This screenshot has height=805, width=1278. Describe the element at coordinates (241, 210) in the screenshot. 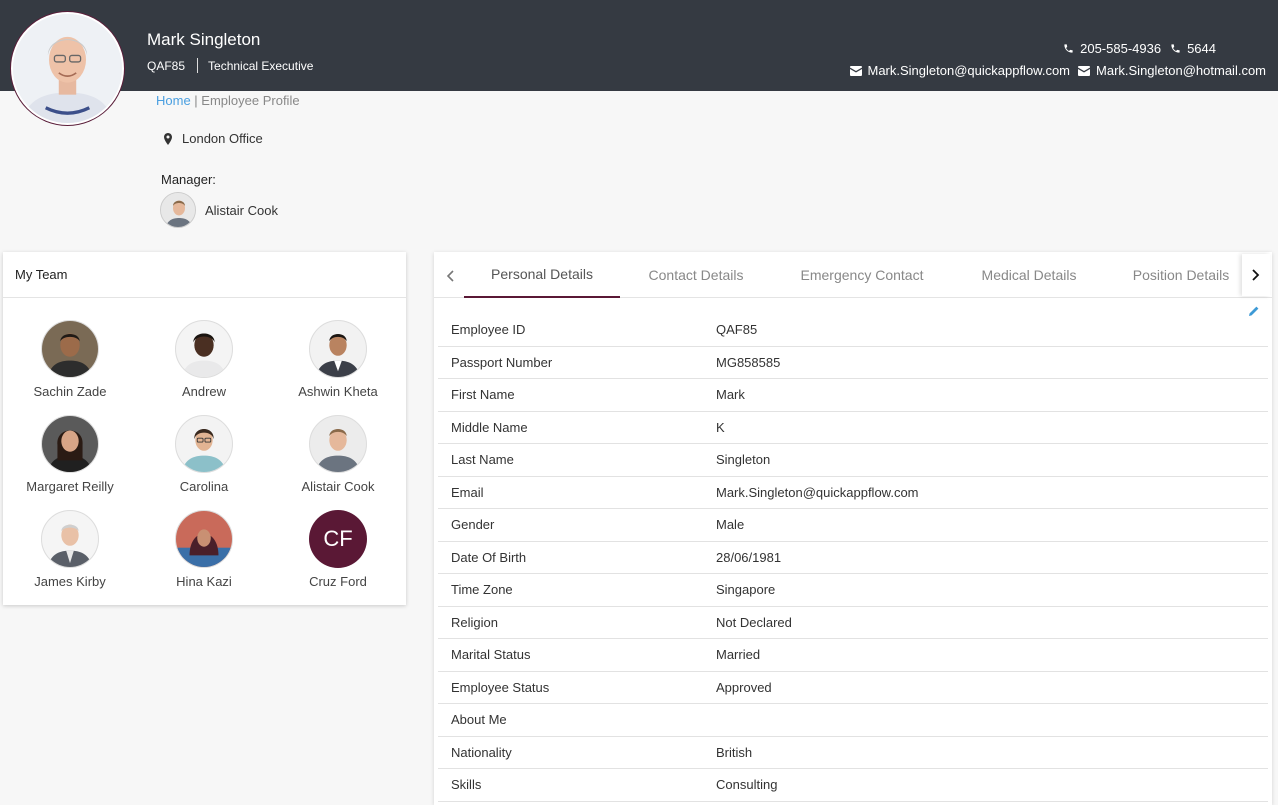

I see `manager-name: Alistair Cook` at that location.